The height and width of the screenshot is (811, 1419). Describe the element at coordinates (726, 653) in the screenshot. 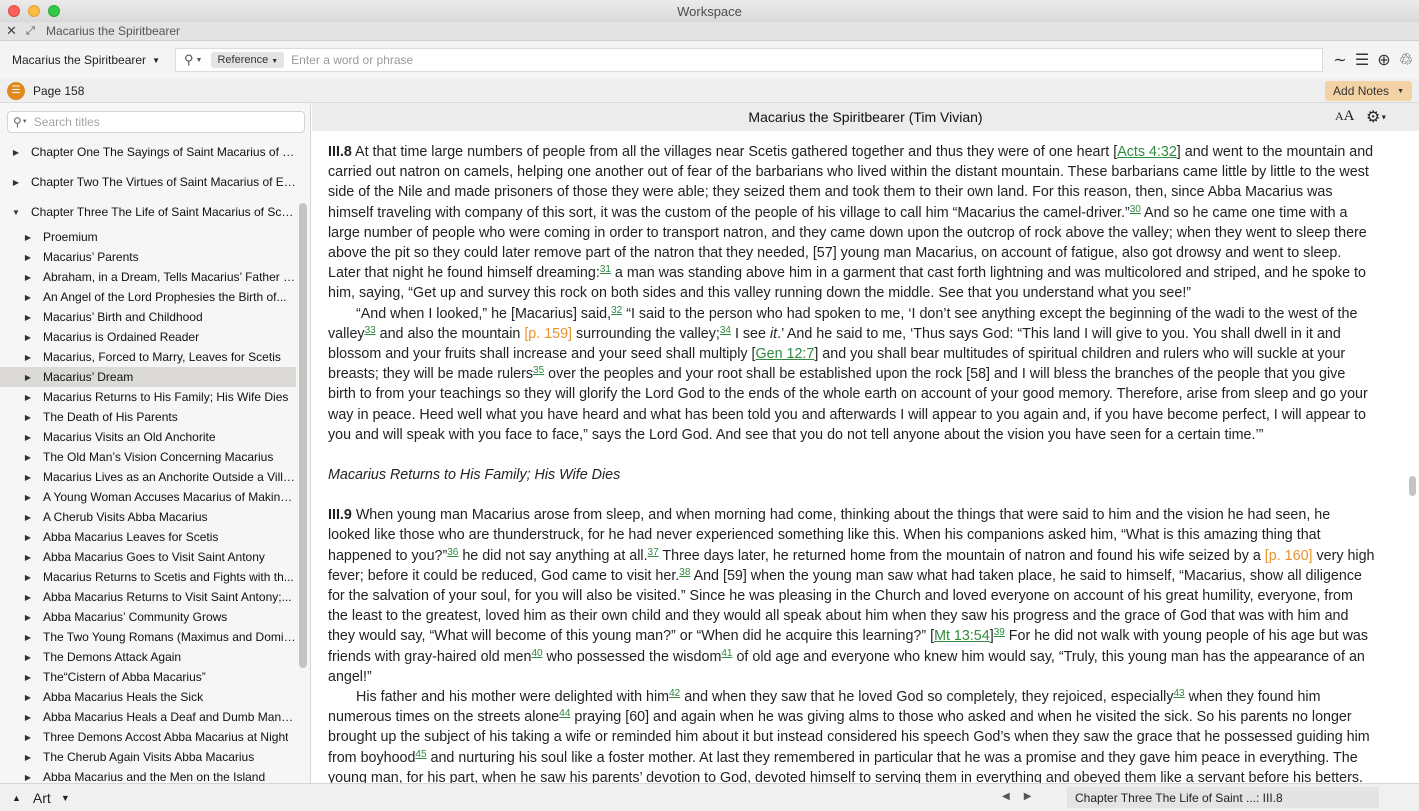

I see `footnote-link: 41` at that location.